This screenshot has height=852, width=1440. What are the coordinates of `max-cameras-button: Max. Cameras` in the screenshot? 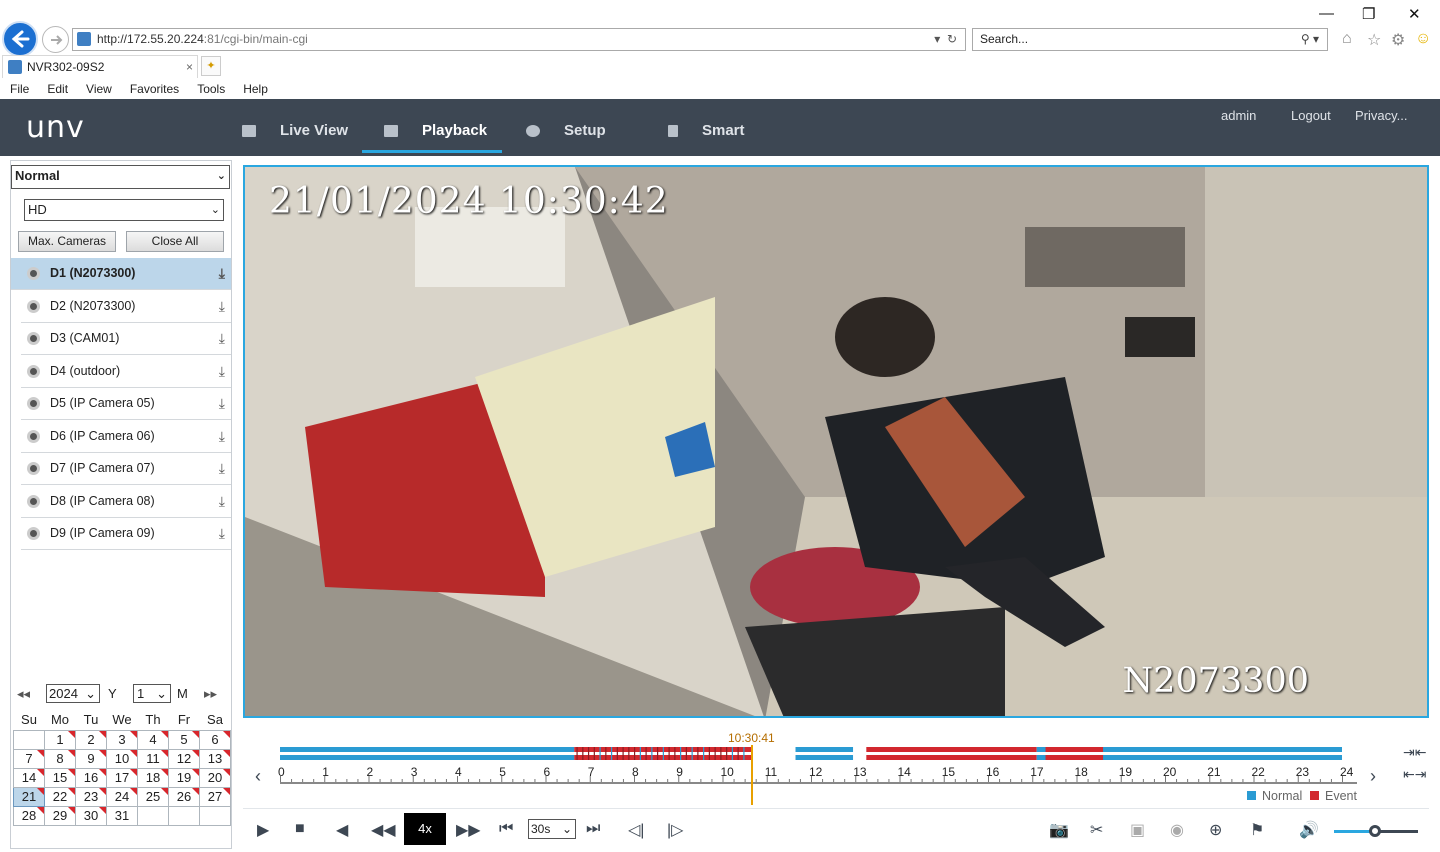 It's located at (67, 241).